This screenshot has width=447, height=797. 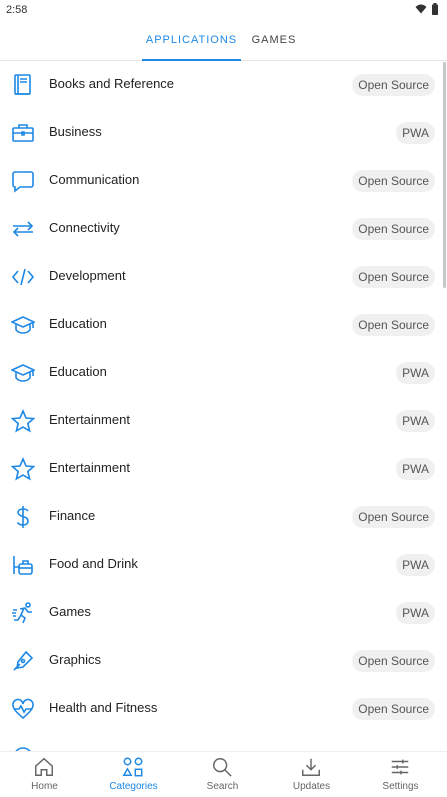 I want to click on category-row-development: Development Open Source, so click(x=223, y=277).